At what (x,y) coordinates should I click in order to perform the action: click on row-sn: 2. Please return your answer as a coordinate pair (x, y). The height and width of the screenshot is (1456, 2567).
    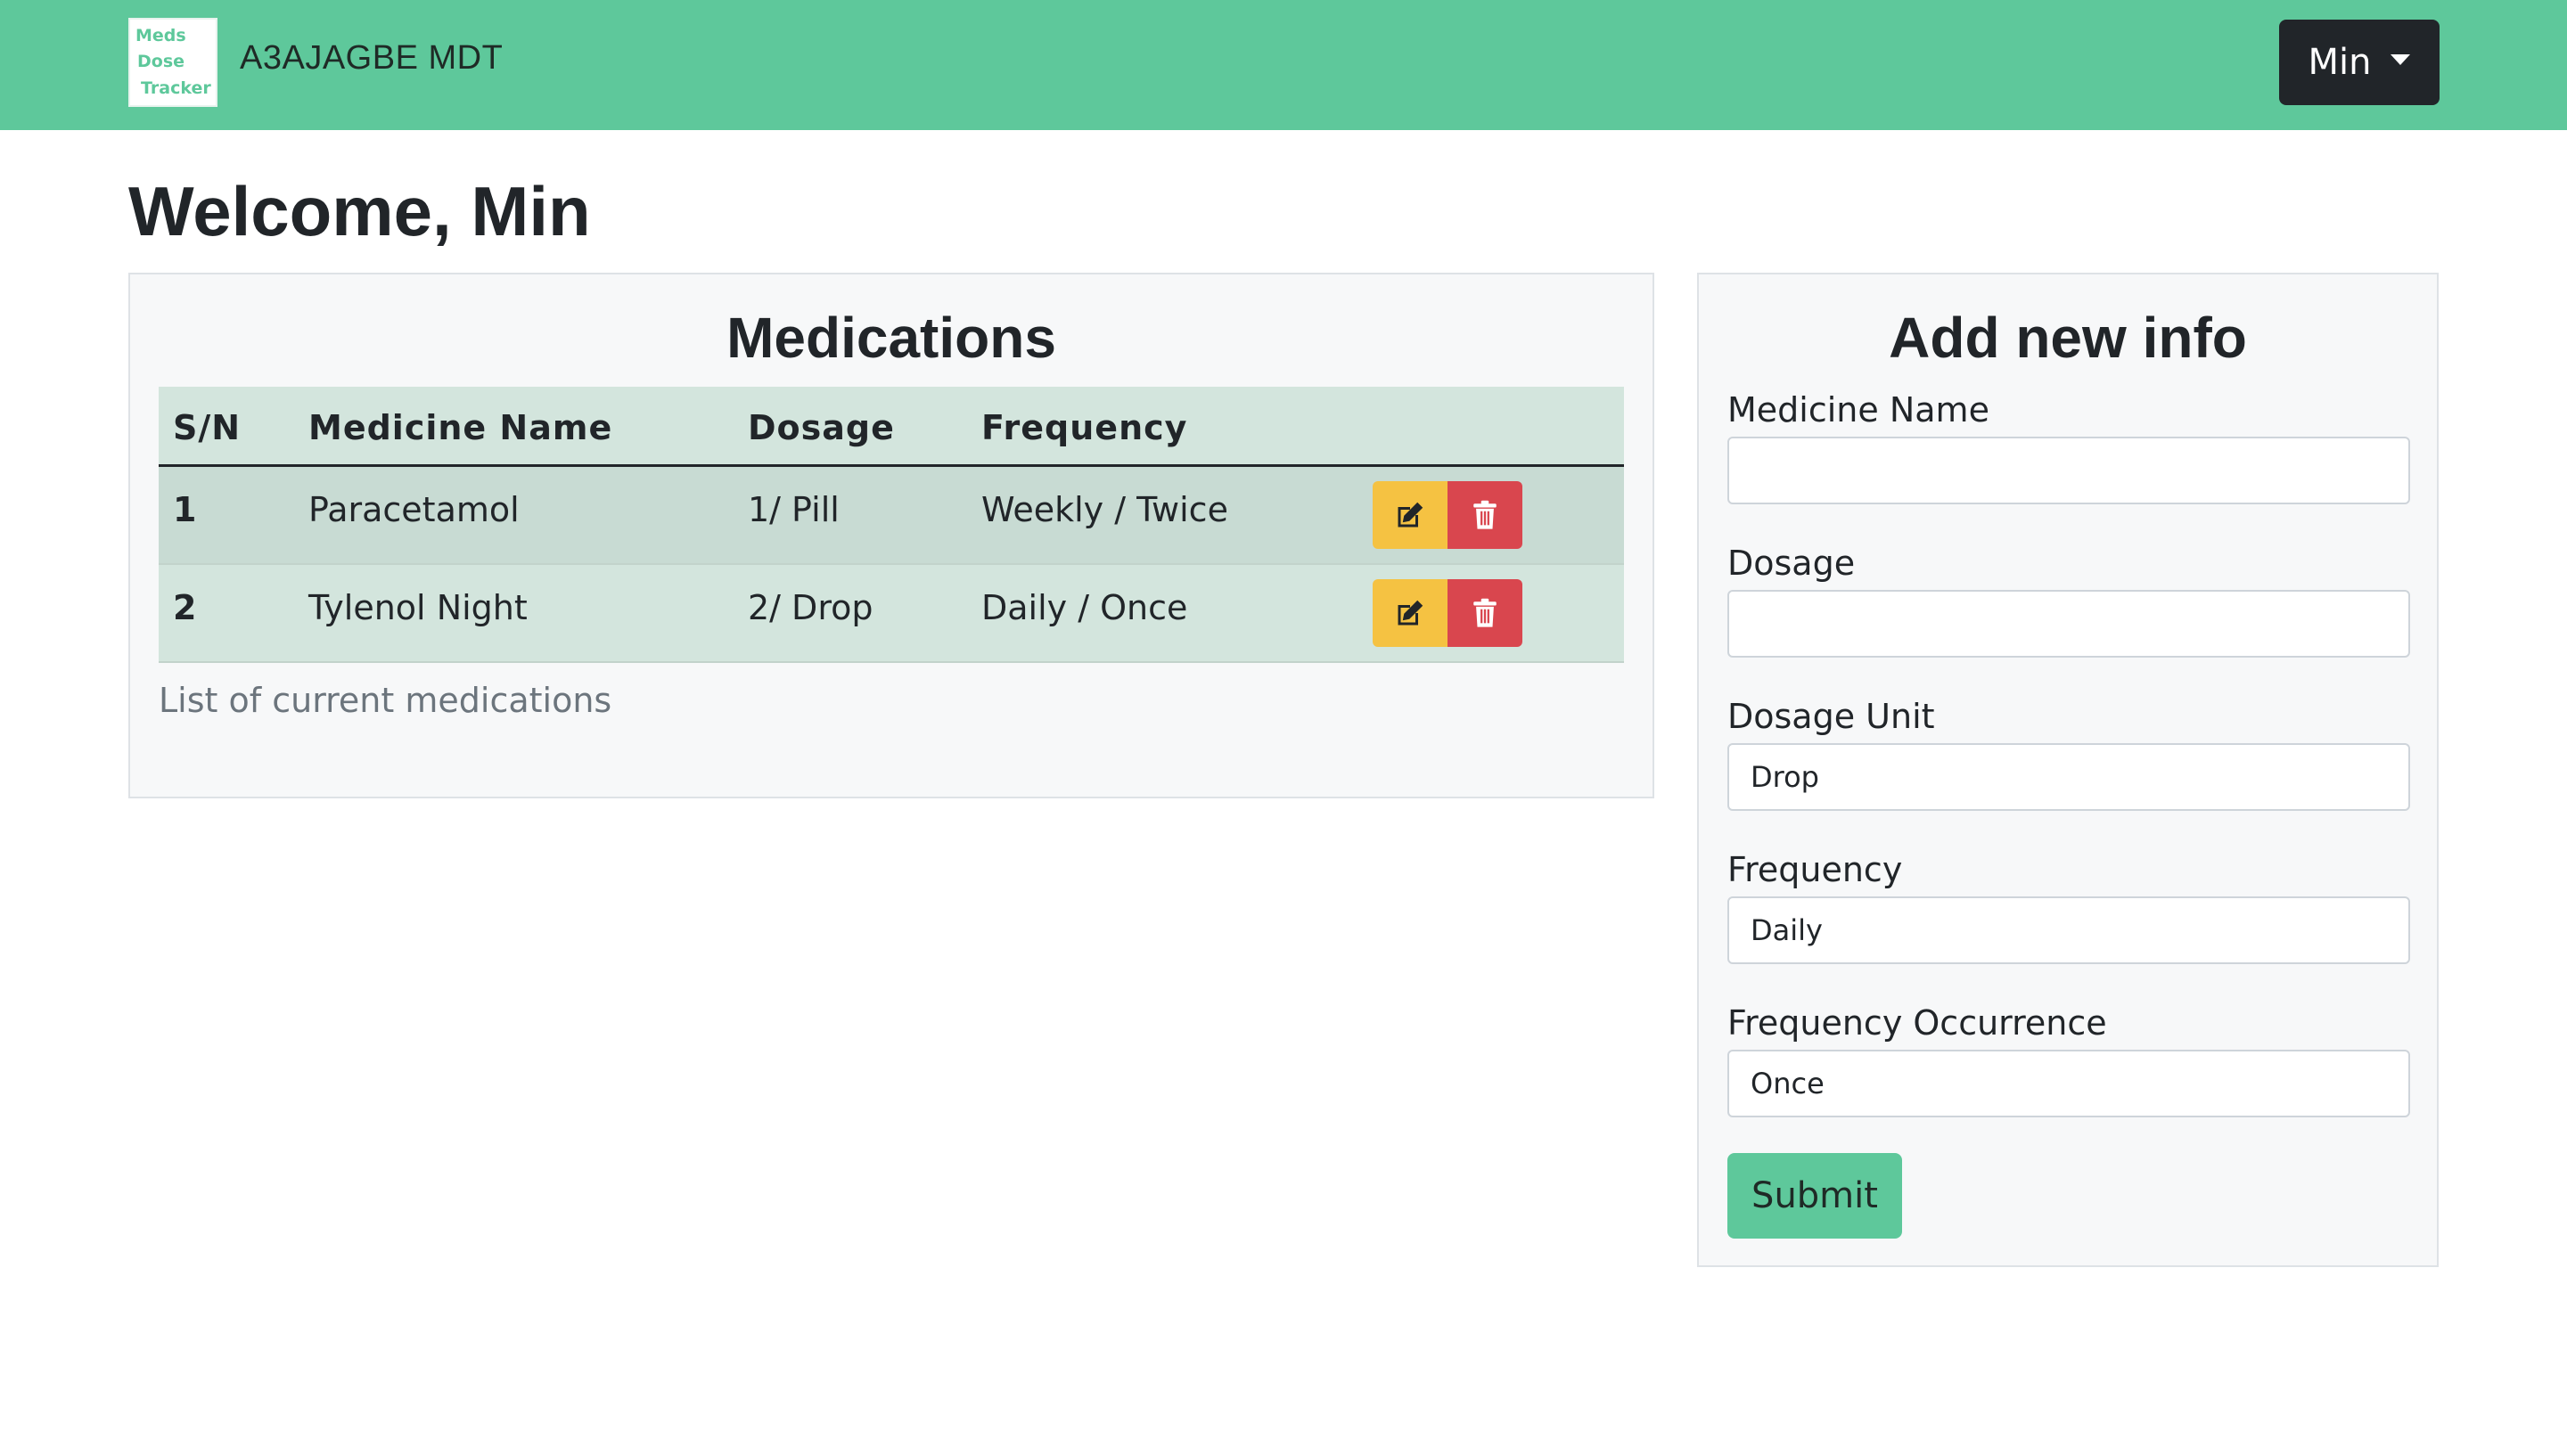
    Looking at the image, I should click on (185, 607).